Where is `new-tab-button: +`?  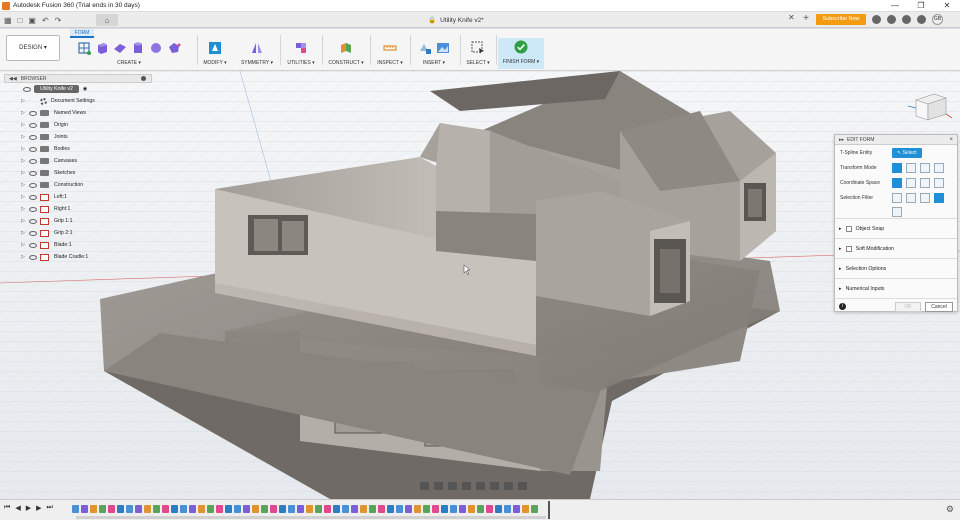
new-tab-button: + is located at coordinates (806, 19).